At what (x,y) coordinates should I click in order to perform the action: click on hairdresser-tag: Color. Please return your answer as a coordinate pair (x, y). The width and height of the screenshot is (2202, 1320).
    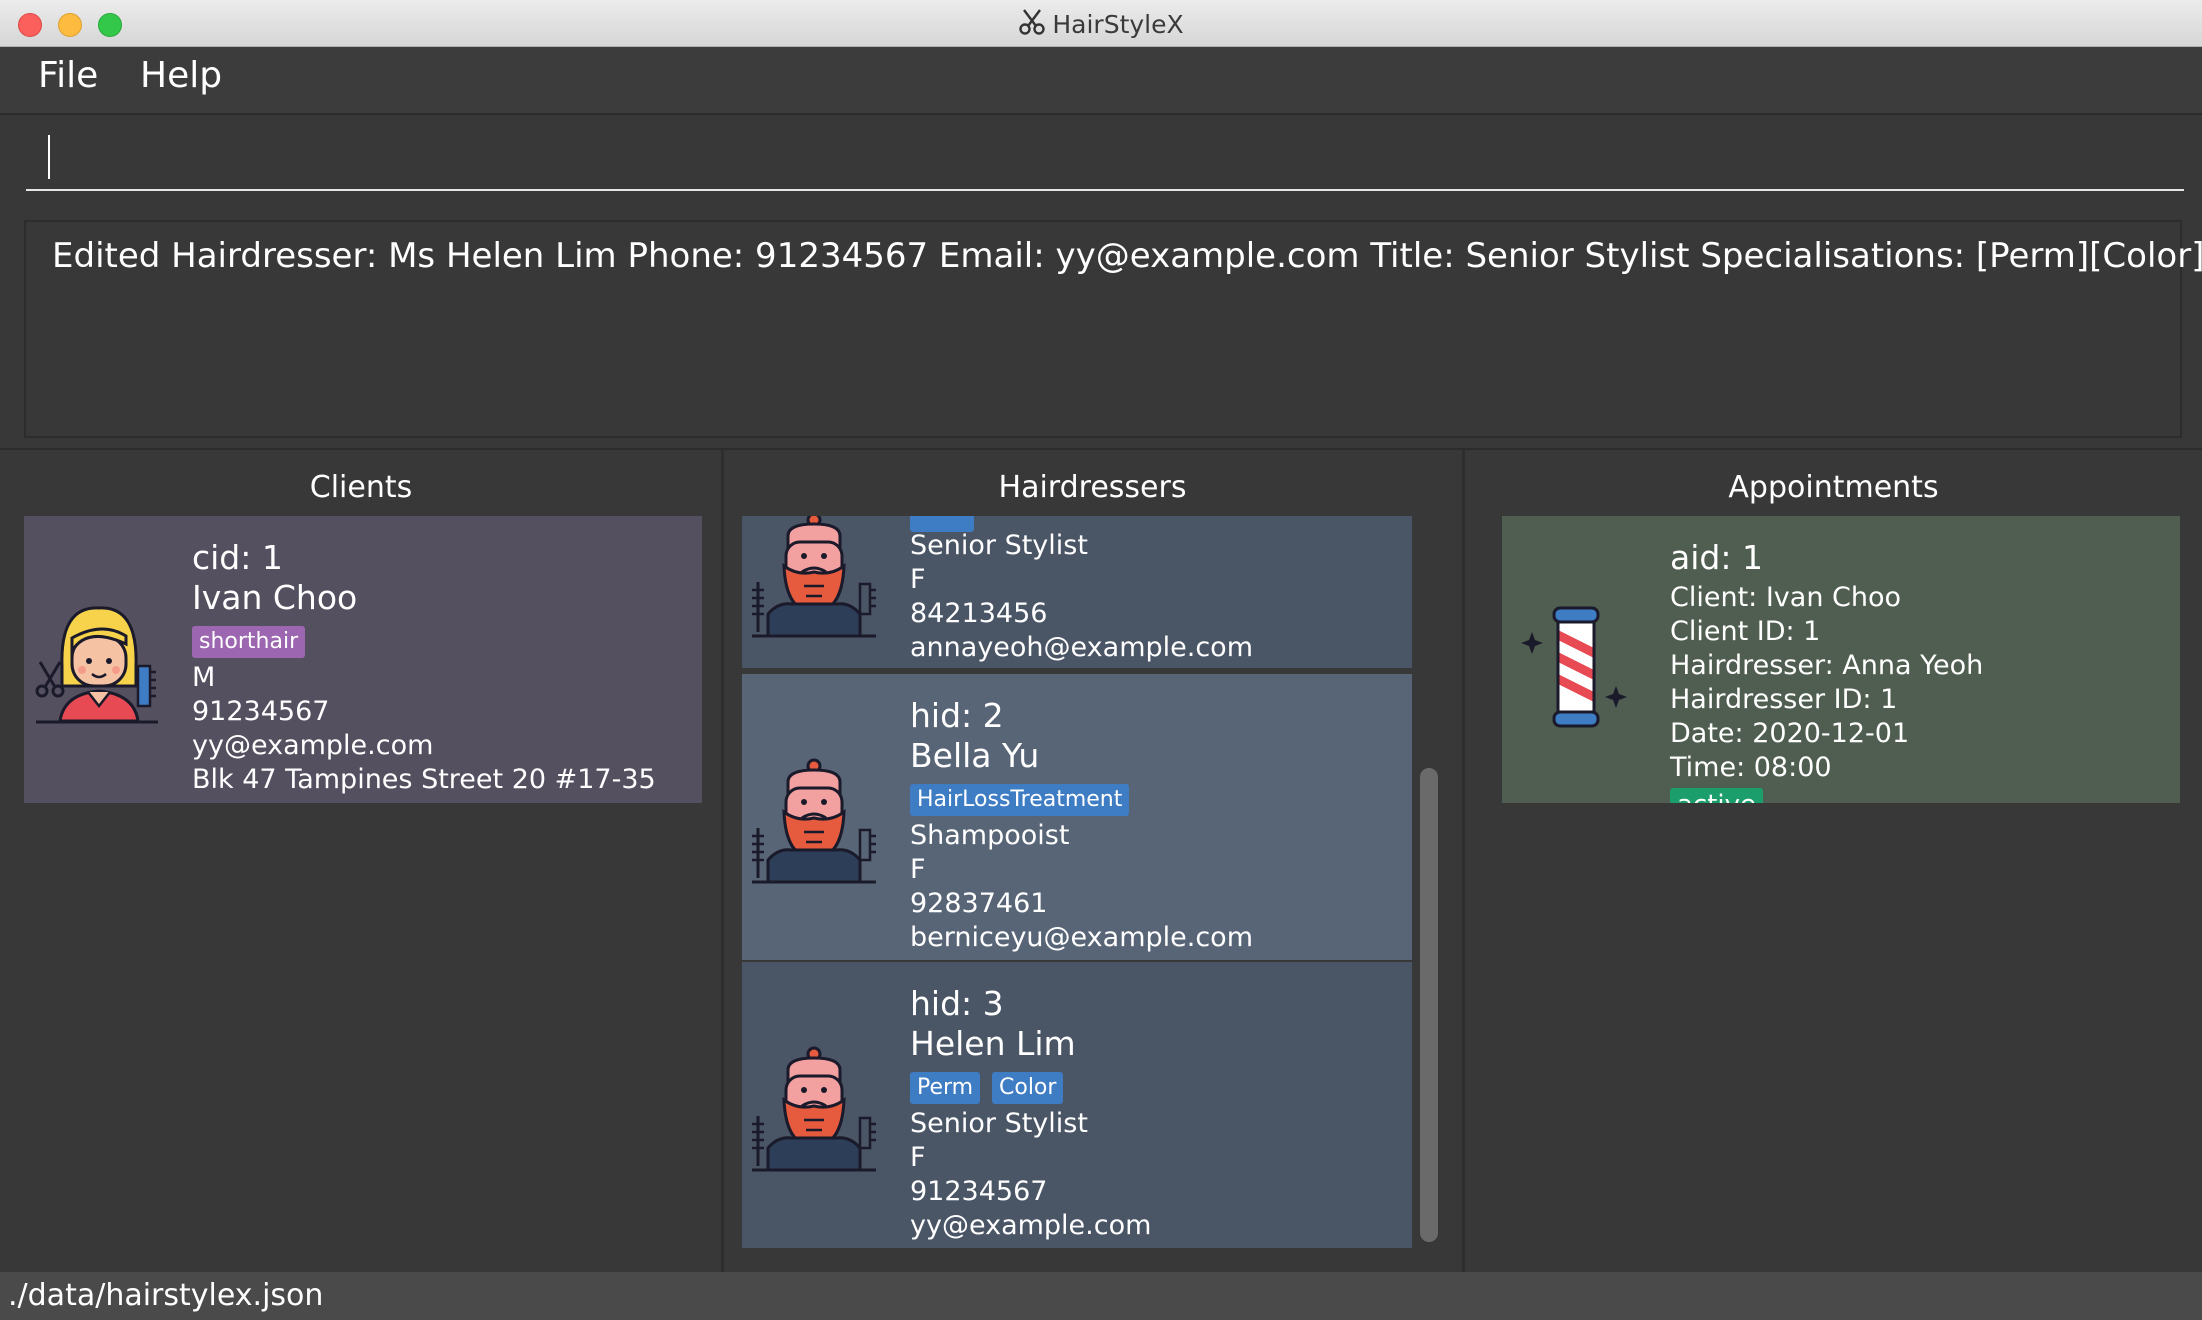
    Looking at the image, I should click on (1028, 1088).